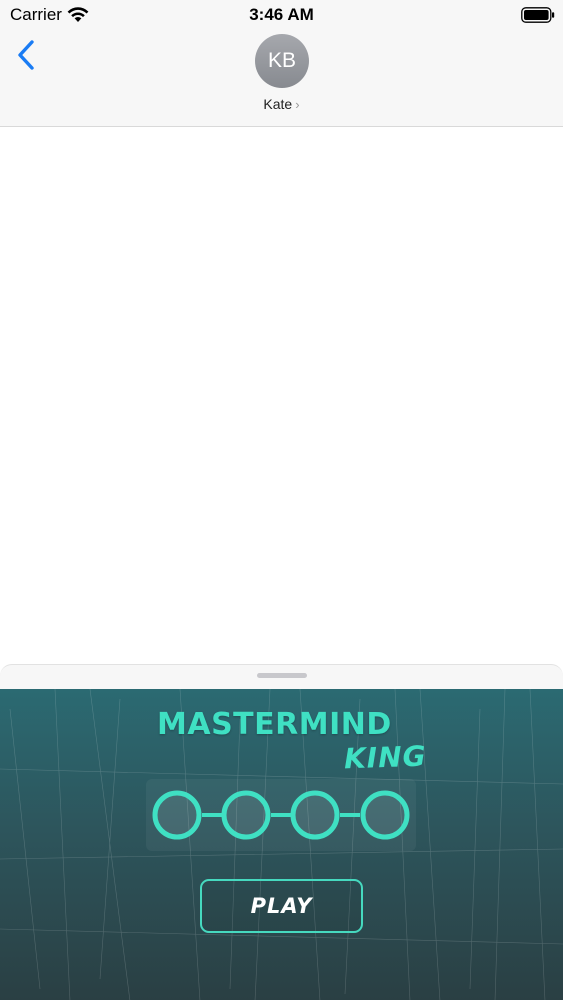  I want to click on sheet-grabber, so click(282, 675).